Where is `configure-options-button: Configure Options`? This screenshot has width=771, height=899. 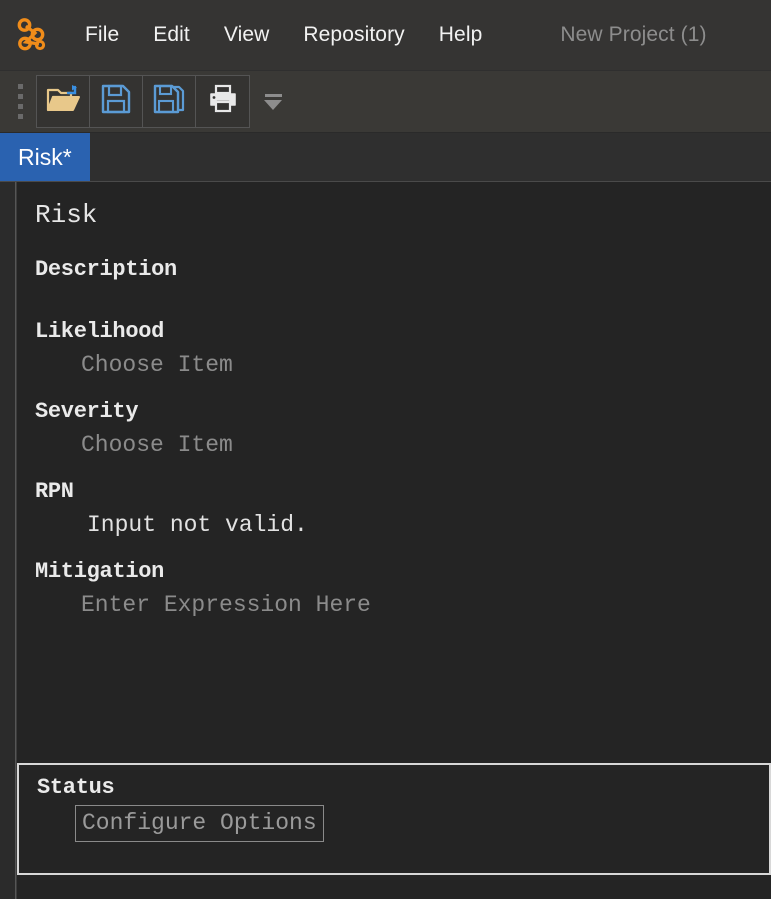
configure-options-button: Configure Options is located at coordinates (199, 823).